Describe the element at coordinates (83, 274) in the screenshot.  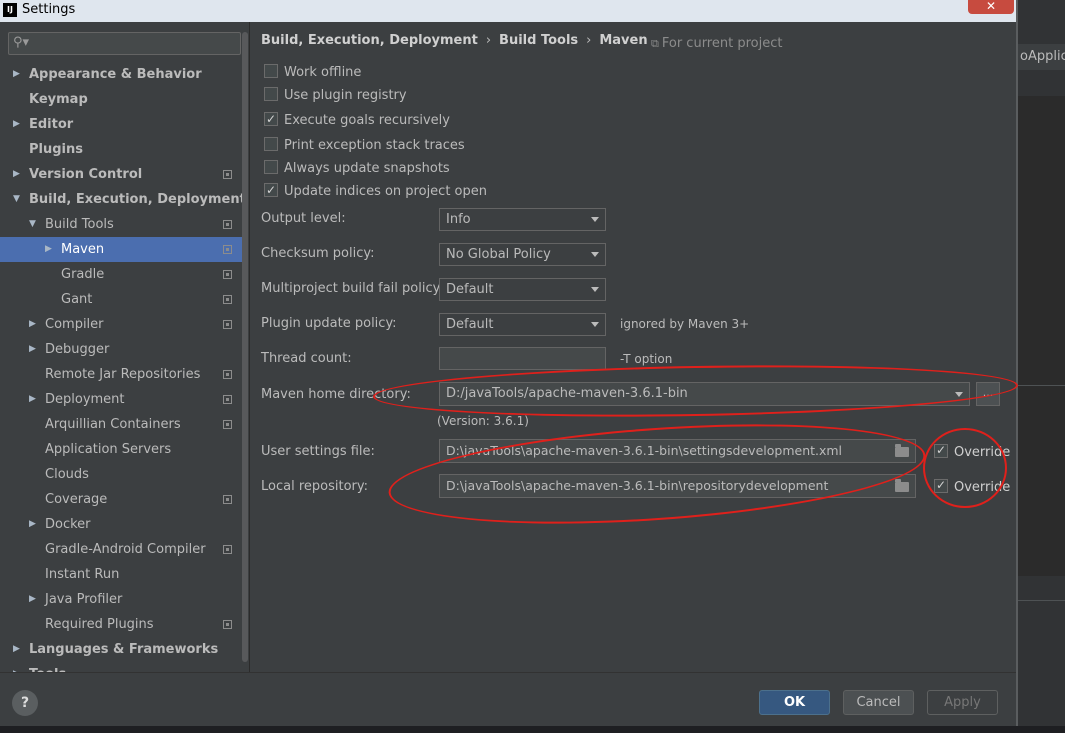
I see `sidebar-item-label: Gradle` at that location.